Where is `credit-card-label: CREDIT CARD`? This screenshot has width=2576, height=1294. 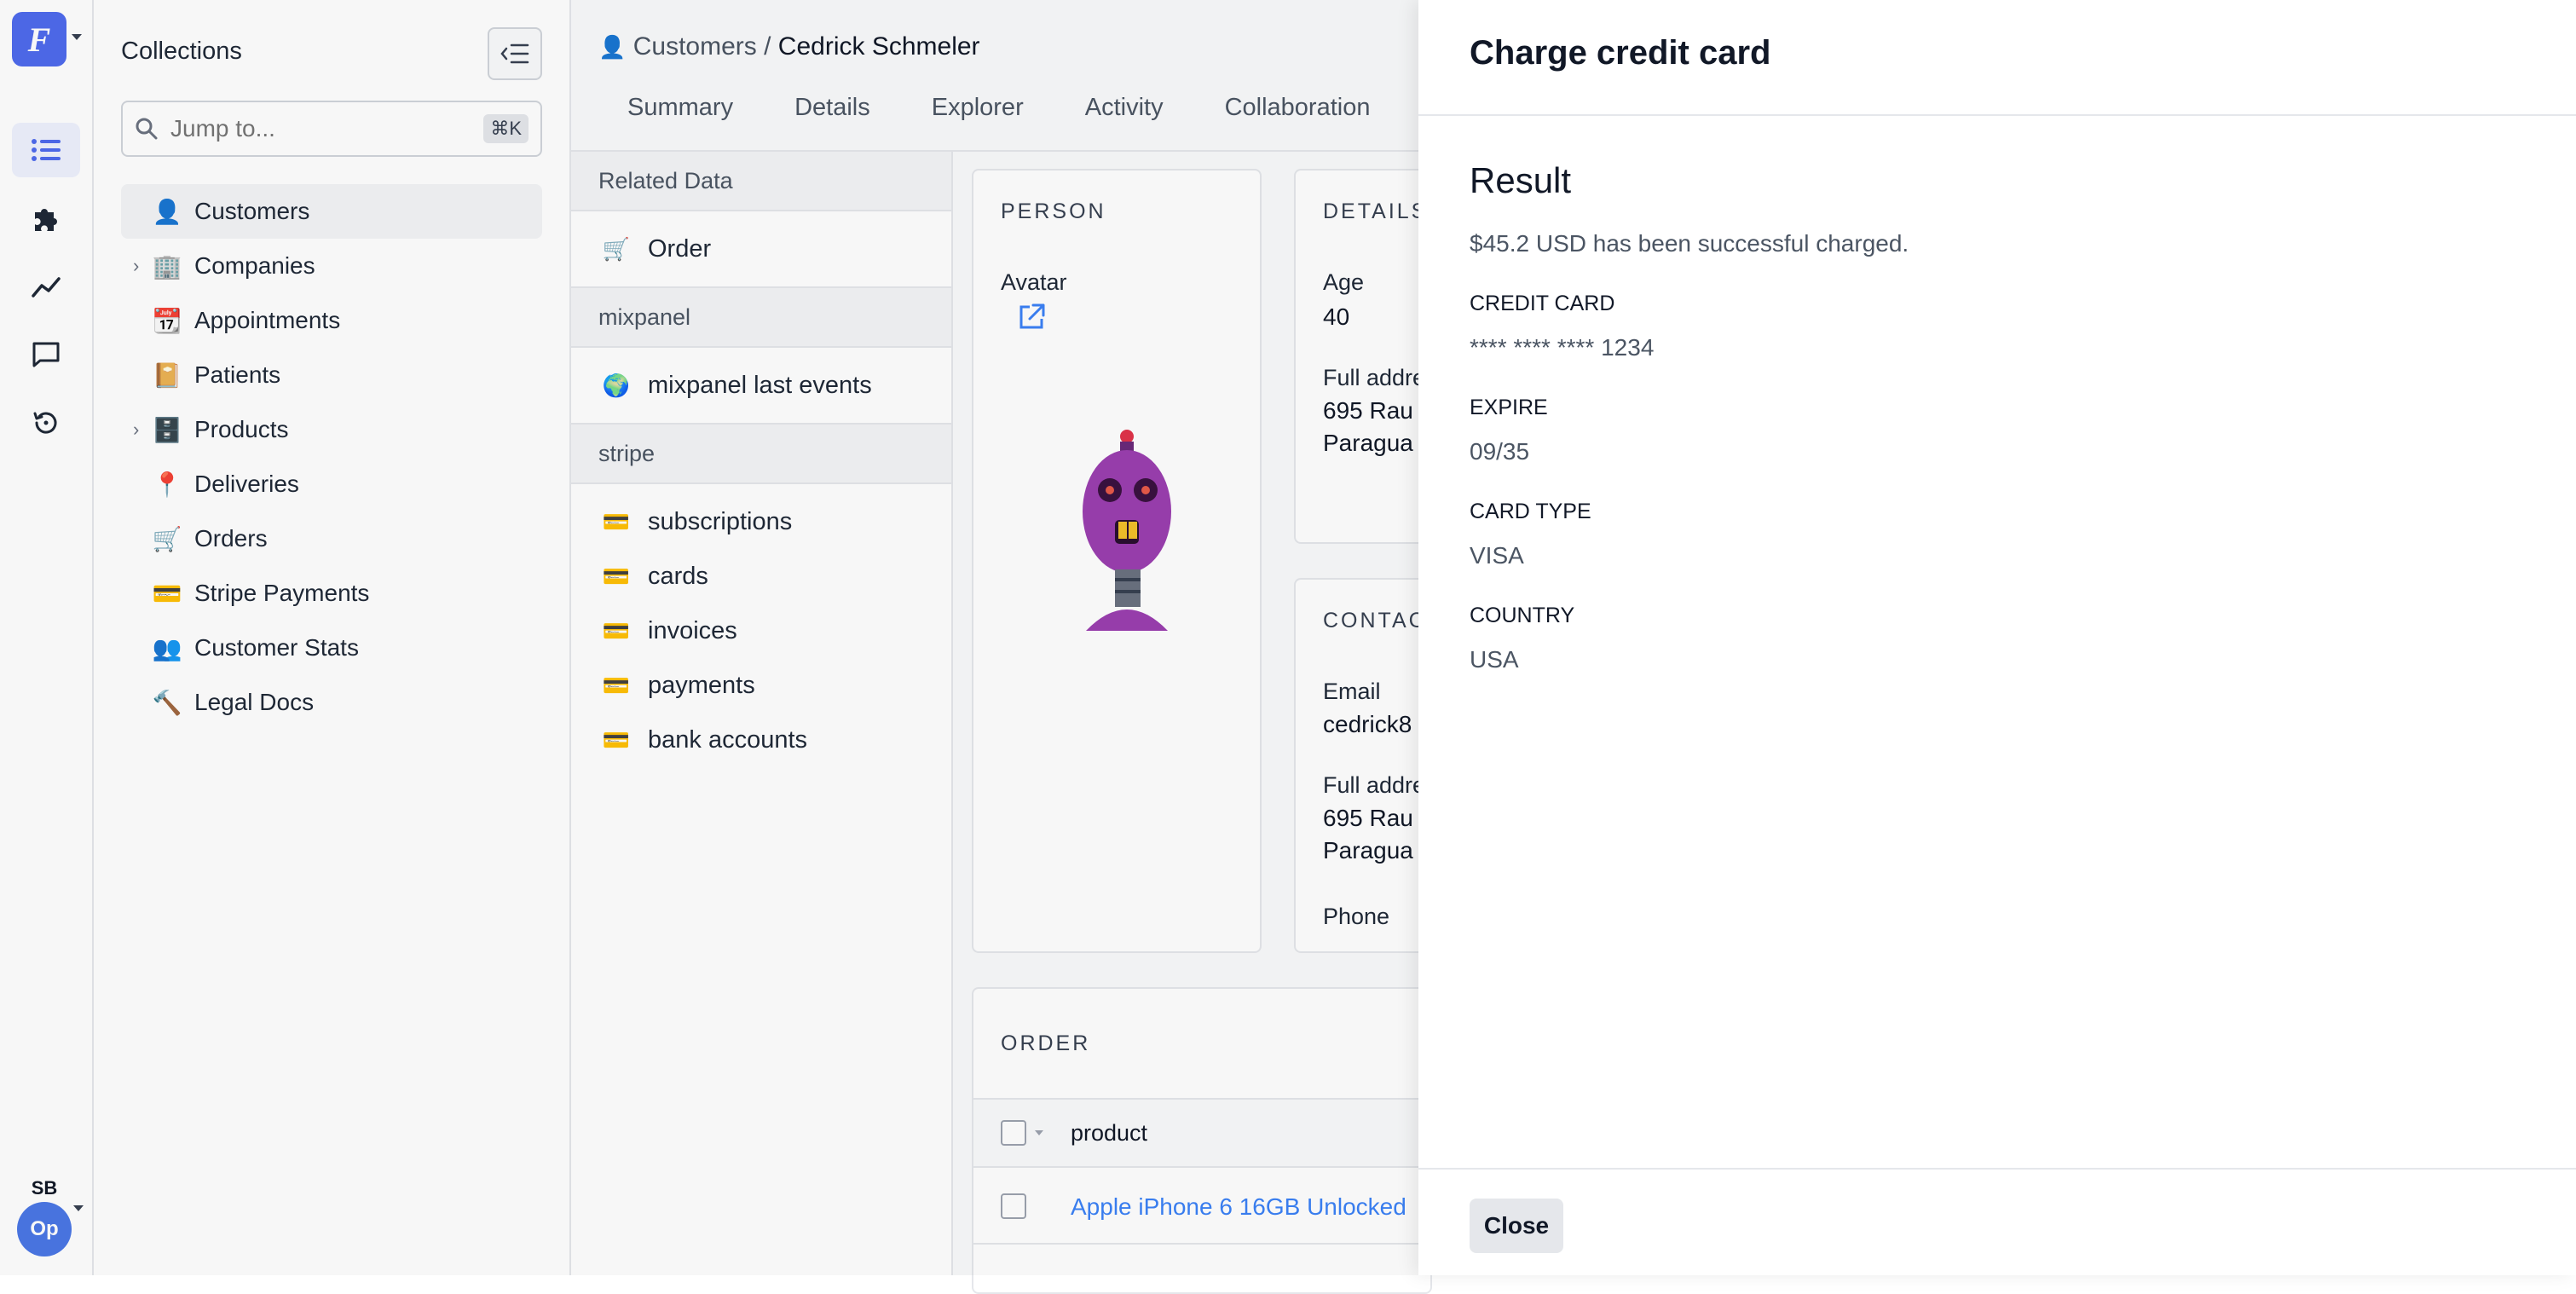 credit-card-label: CREDIT CARD is located at coordinates (1542, 304).